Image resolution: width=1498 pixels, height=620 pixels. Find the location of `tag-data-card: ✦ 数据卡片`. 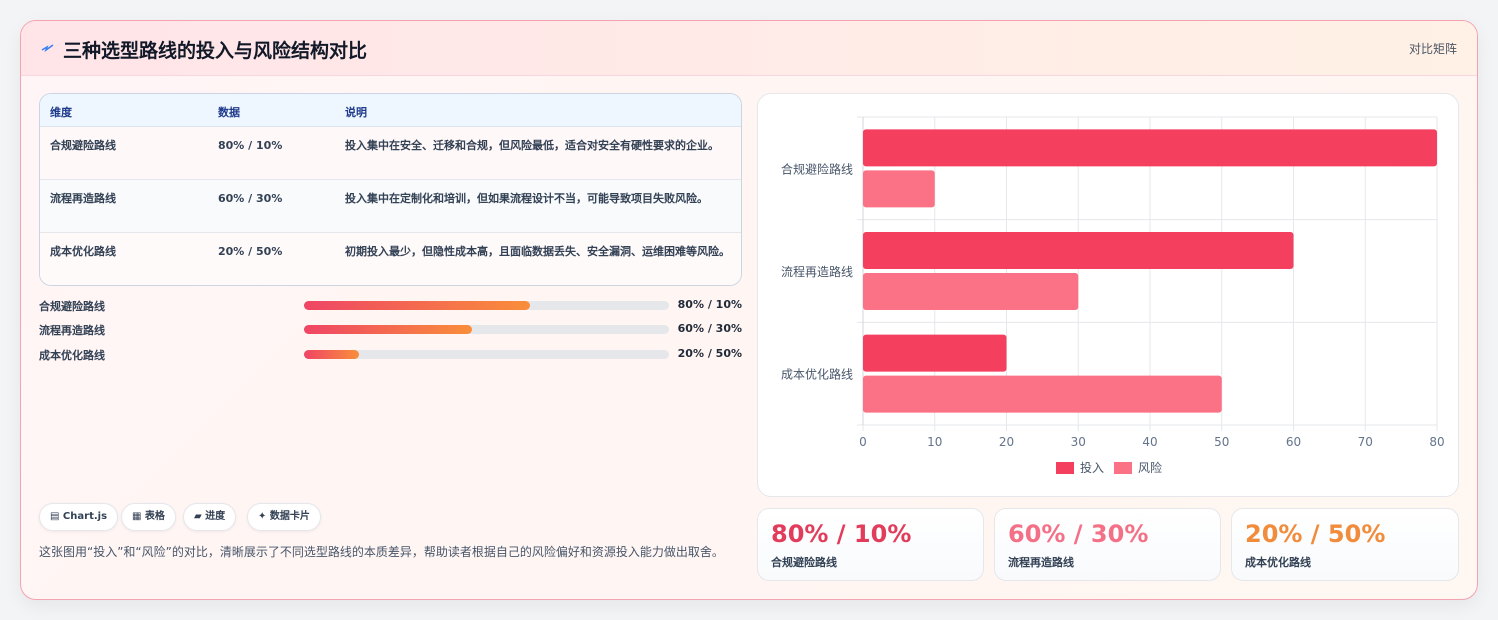

tag-data-card: ✦ 数据卡片 is located at coordinates (284, 517).